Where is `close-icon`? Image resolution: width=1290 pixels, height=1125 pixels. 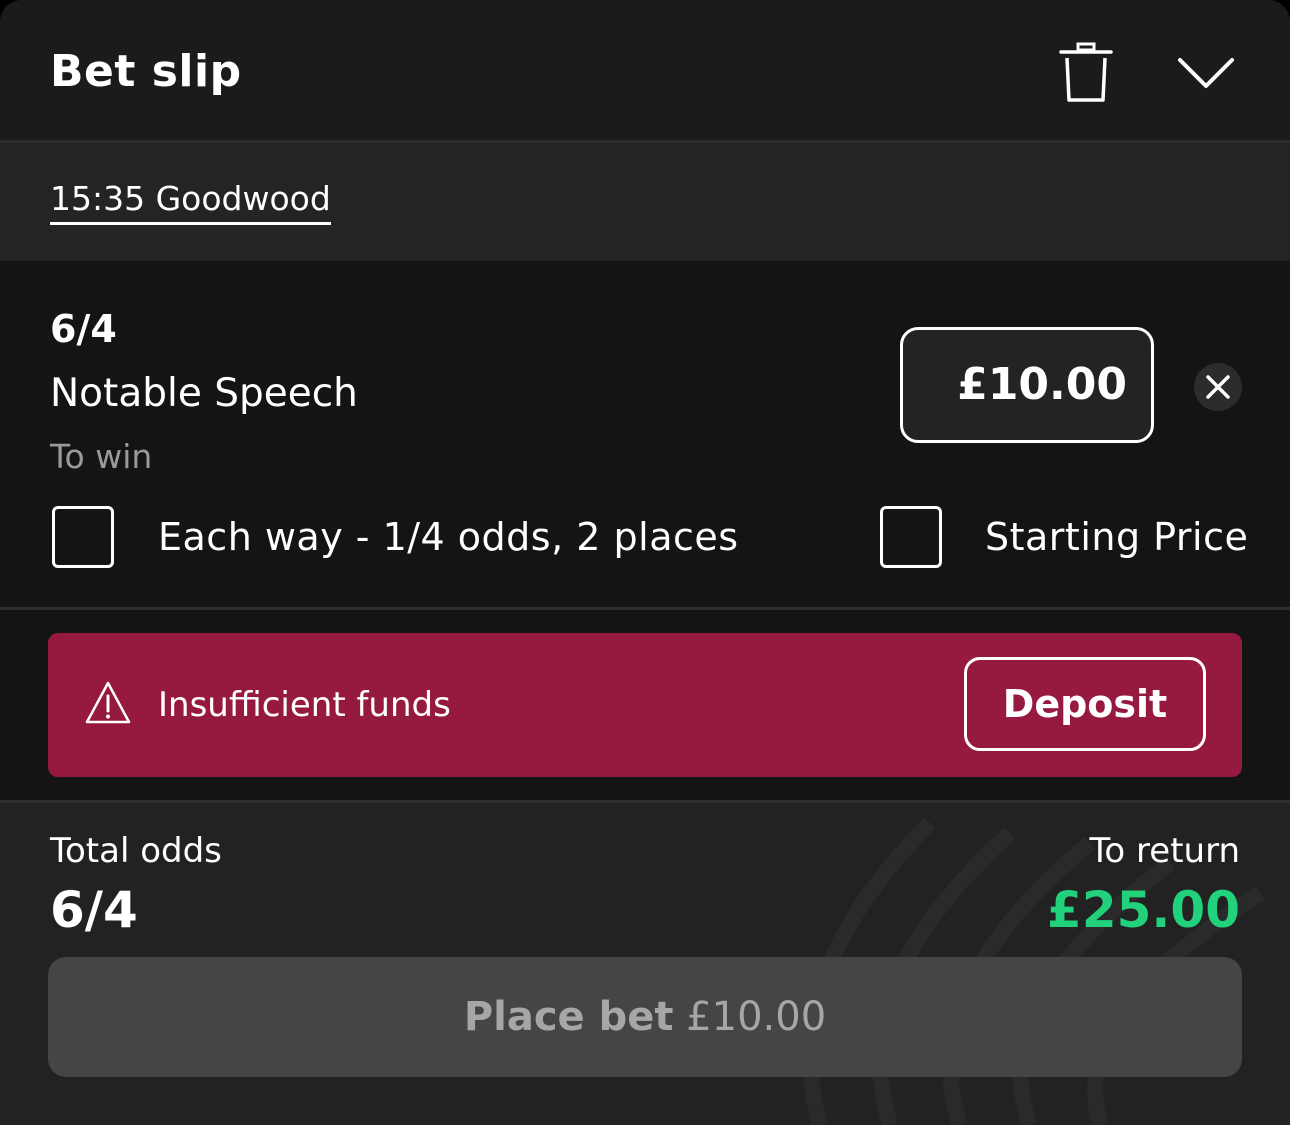
close-icon is located at coordinates (1218, 387).